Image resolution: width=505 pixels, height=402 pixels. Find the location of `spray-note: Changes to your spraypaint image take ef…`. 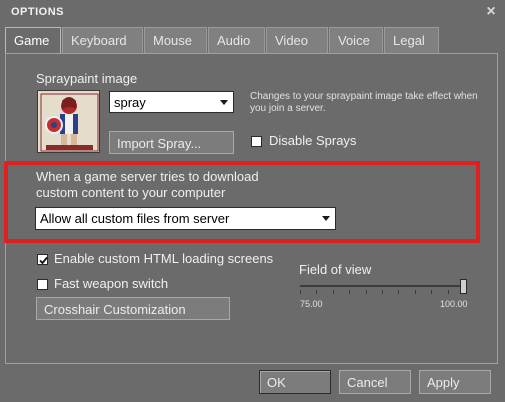

spray-note: Changes to your spraypaint image take ef… is located at coordinates (364, 102).